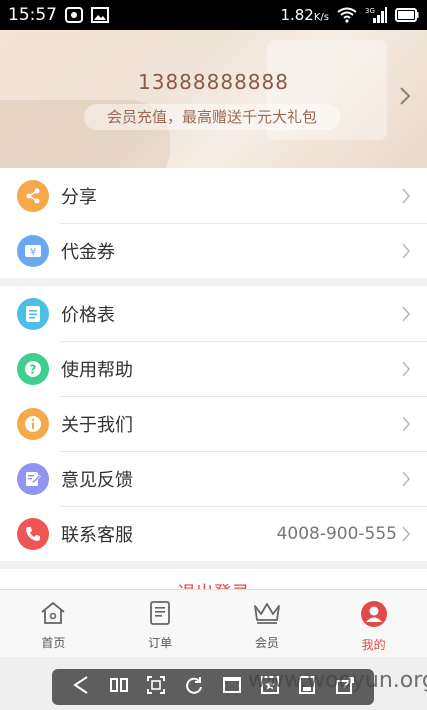 Image resolution: width=427 pixels, height=710 pixels. Describe the element at coordinates (213, 313) in the screenshot. I see `menu-item-price-list: 价格表` at that location.